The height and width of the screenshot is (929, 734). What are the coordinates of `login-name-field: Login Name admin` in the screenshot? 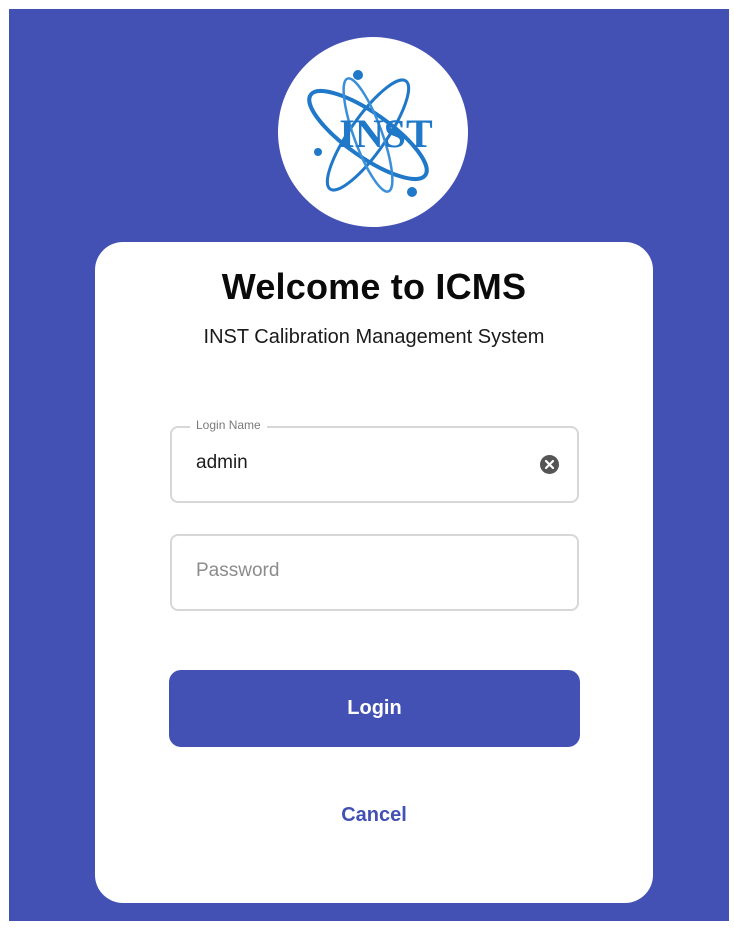 It's located at (374, 460).